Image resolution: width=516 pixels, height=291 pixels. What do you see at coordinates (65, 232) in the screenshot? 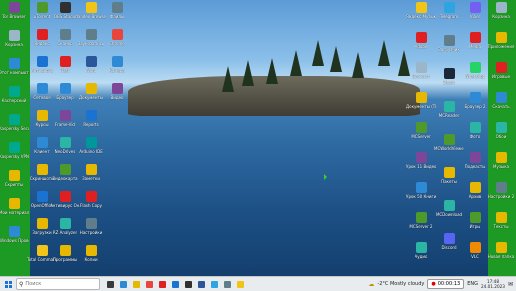
I see `desktop-shortcut: RZ Analyzer` at bounding box center [65, 232].